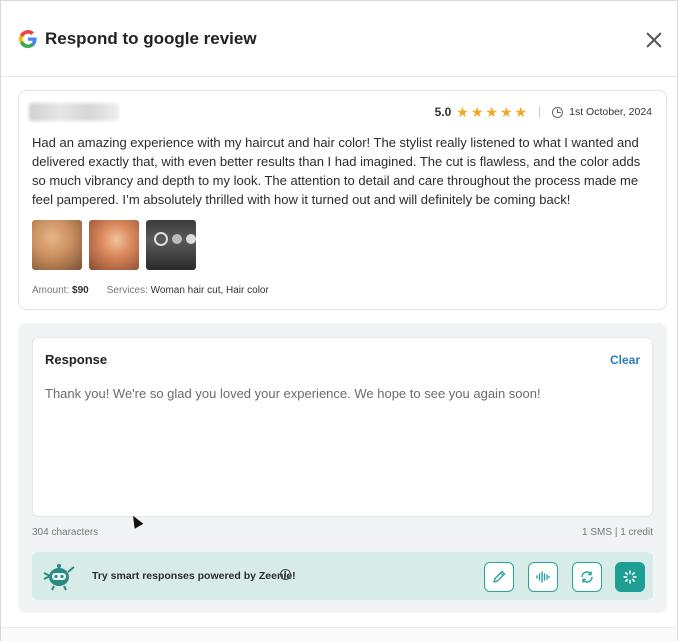  Describe the element at coordinates (339, 39) in the screenshot. I see `modal-header: Respond to google review` at that location.